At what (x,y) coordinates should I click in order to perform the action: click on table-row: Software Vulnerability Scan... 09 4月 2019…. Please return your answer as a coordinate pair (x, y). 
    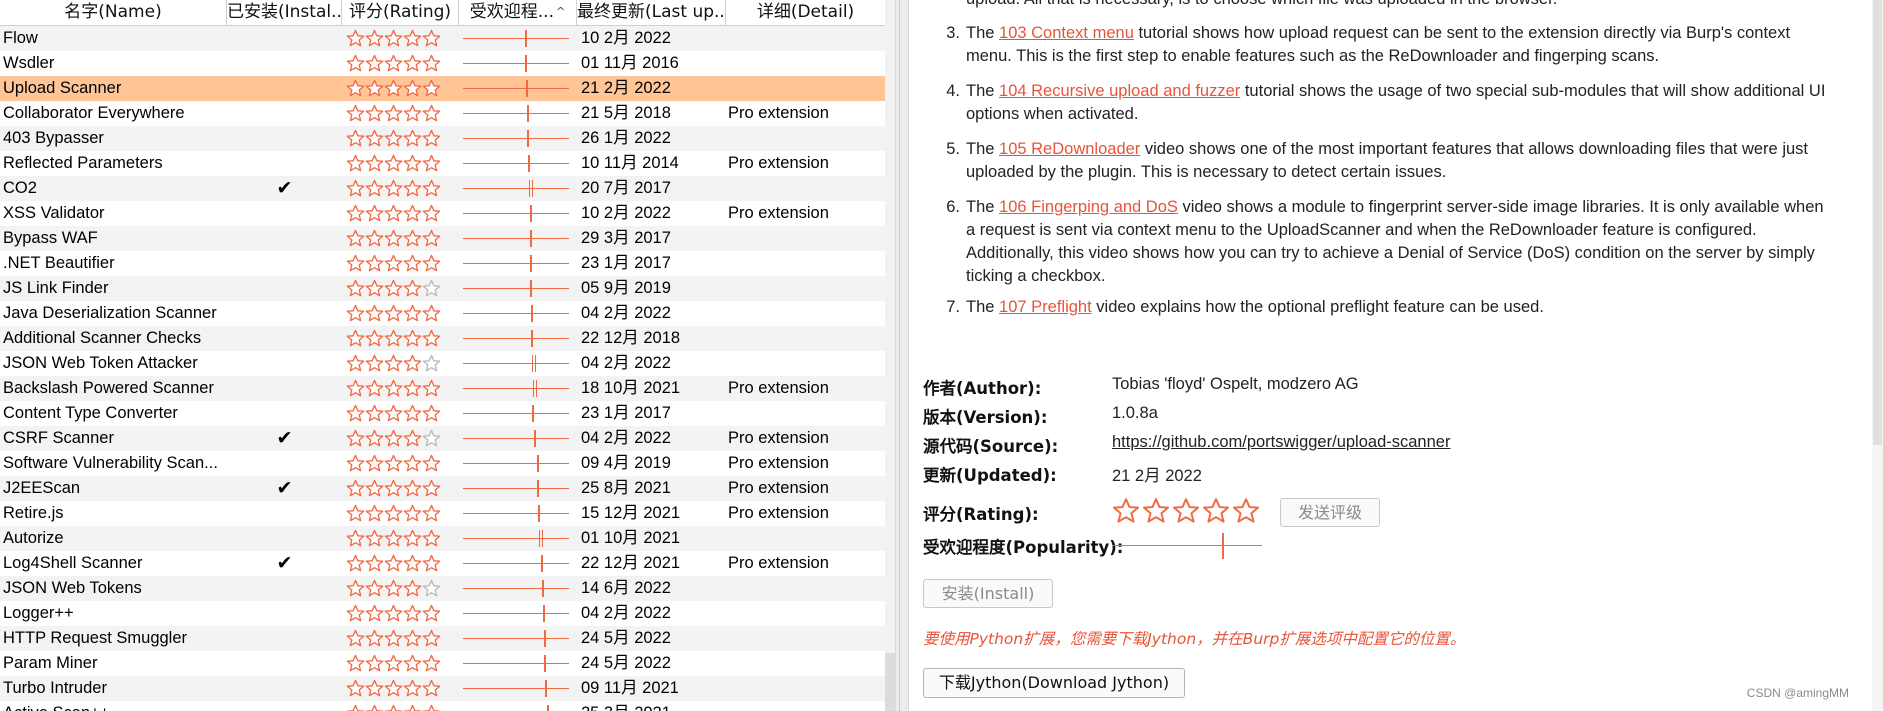
    Looking at the image, I should click on (442, 463).